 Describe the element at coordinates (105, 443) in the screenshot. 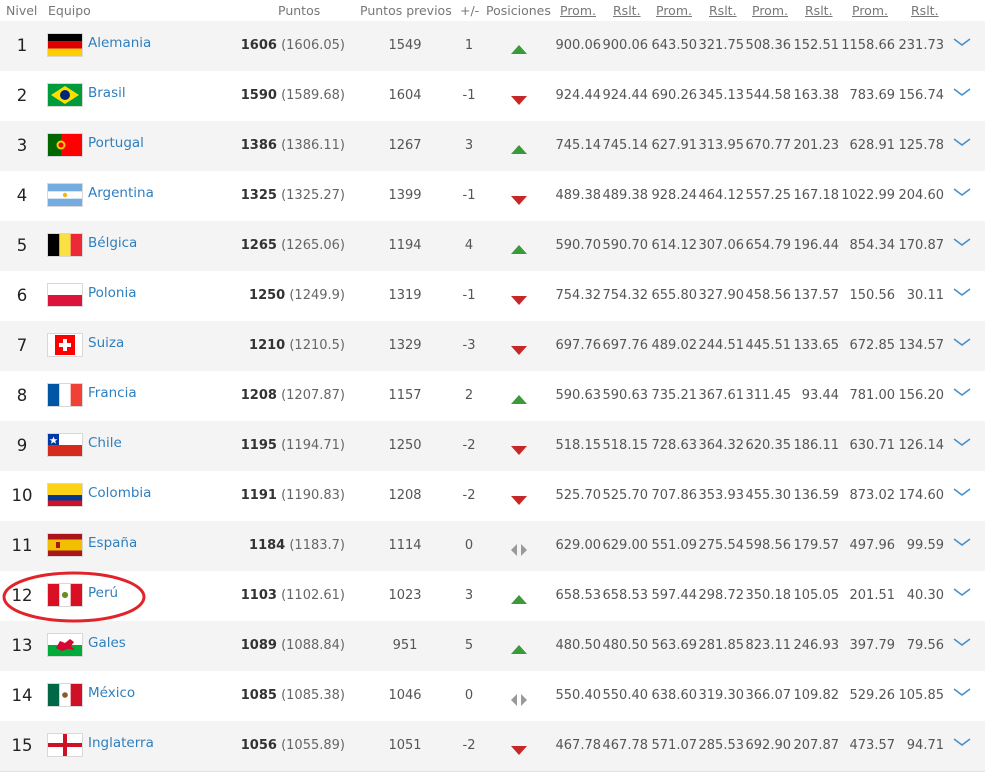

I see `team-link: Chile` at that location.